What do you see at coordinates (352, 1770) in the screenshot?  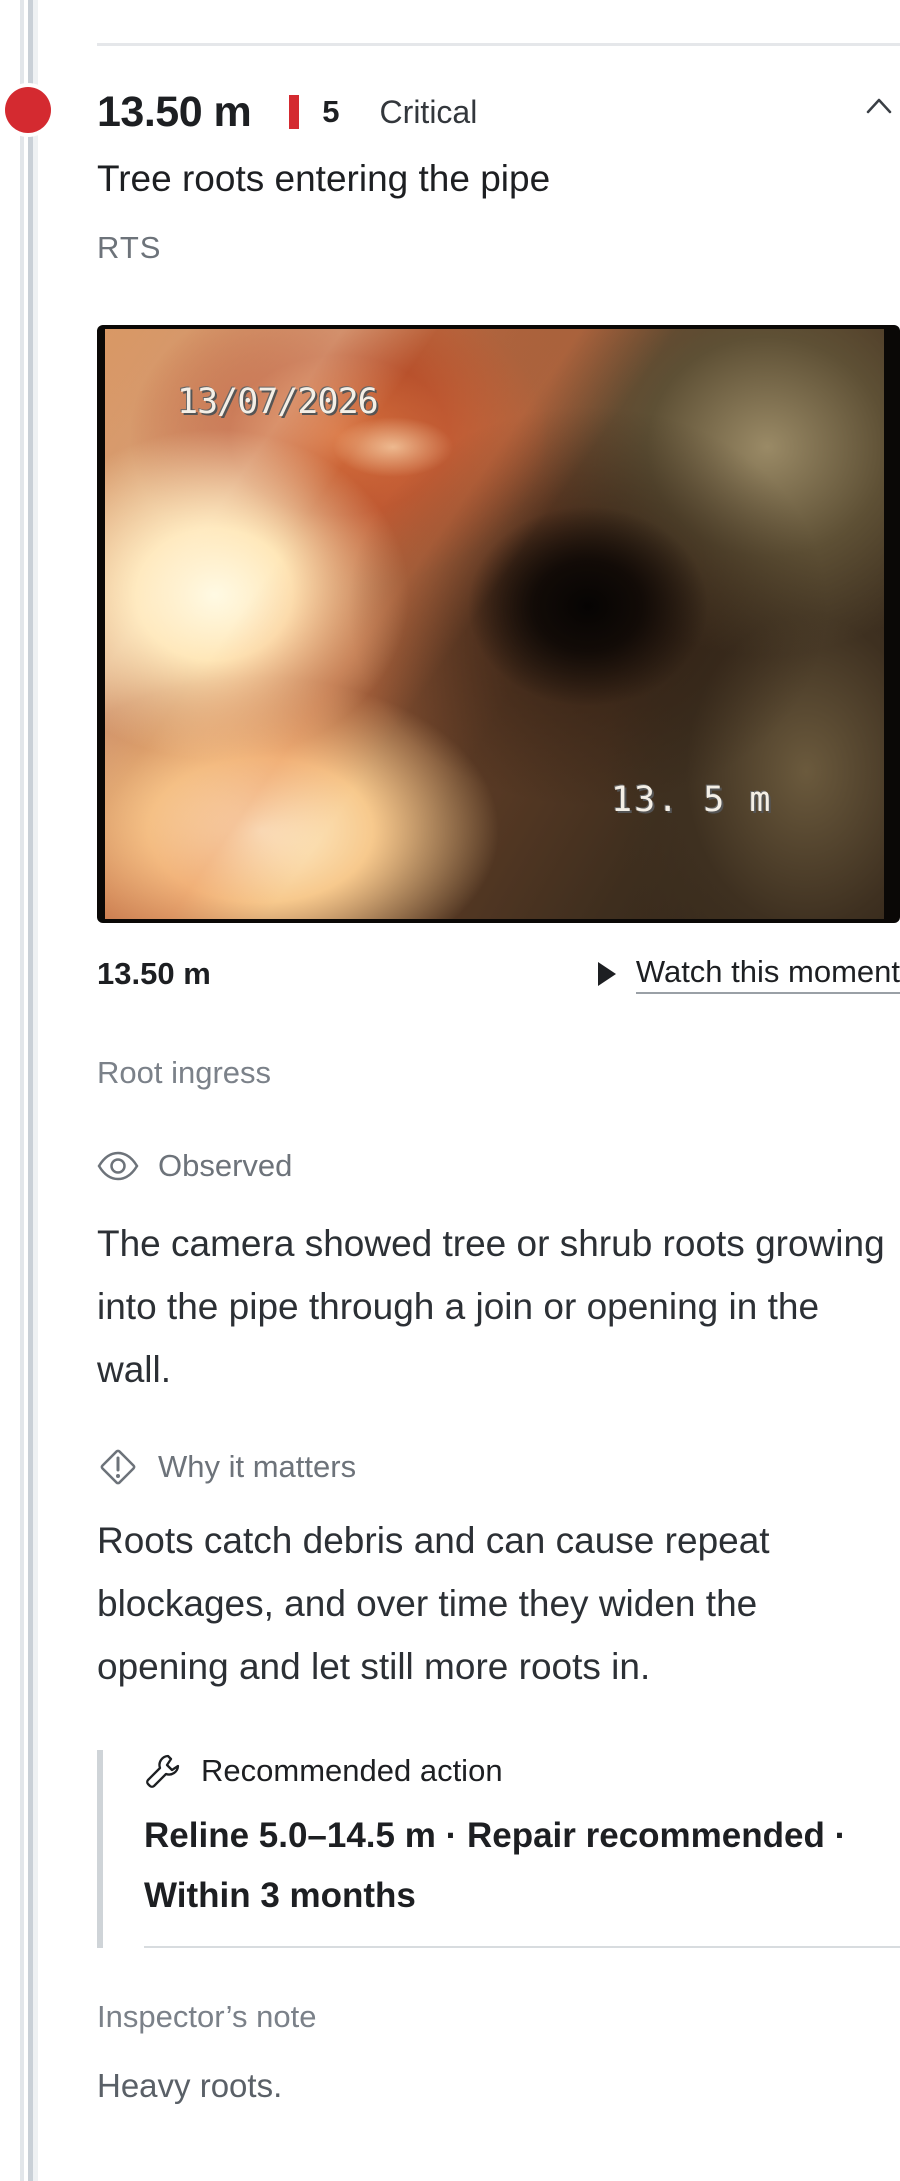 I see `action-label: Recommended action` at bounding box center [352, 1770].